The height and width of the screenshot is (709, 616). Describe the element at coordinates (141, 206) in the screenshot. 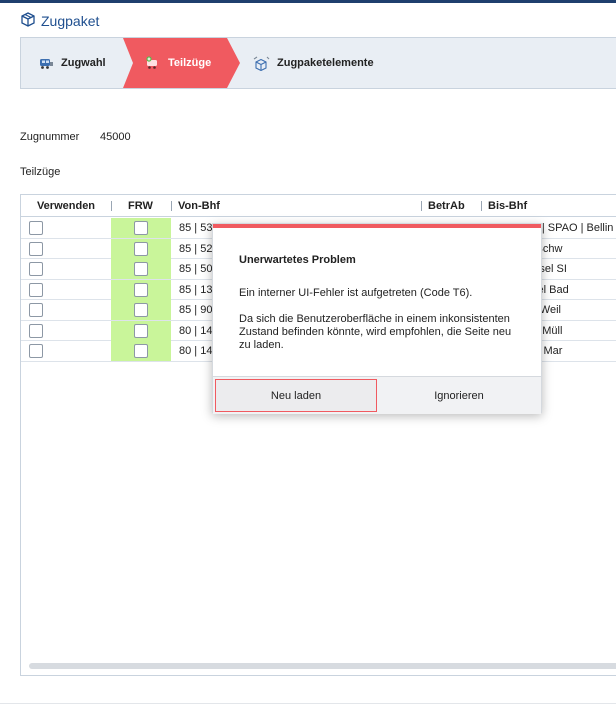

I see `column-header-frw: FRW` at that location.